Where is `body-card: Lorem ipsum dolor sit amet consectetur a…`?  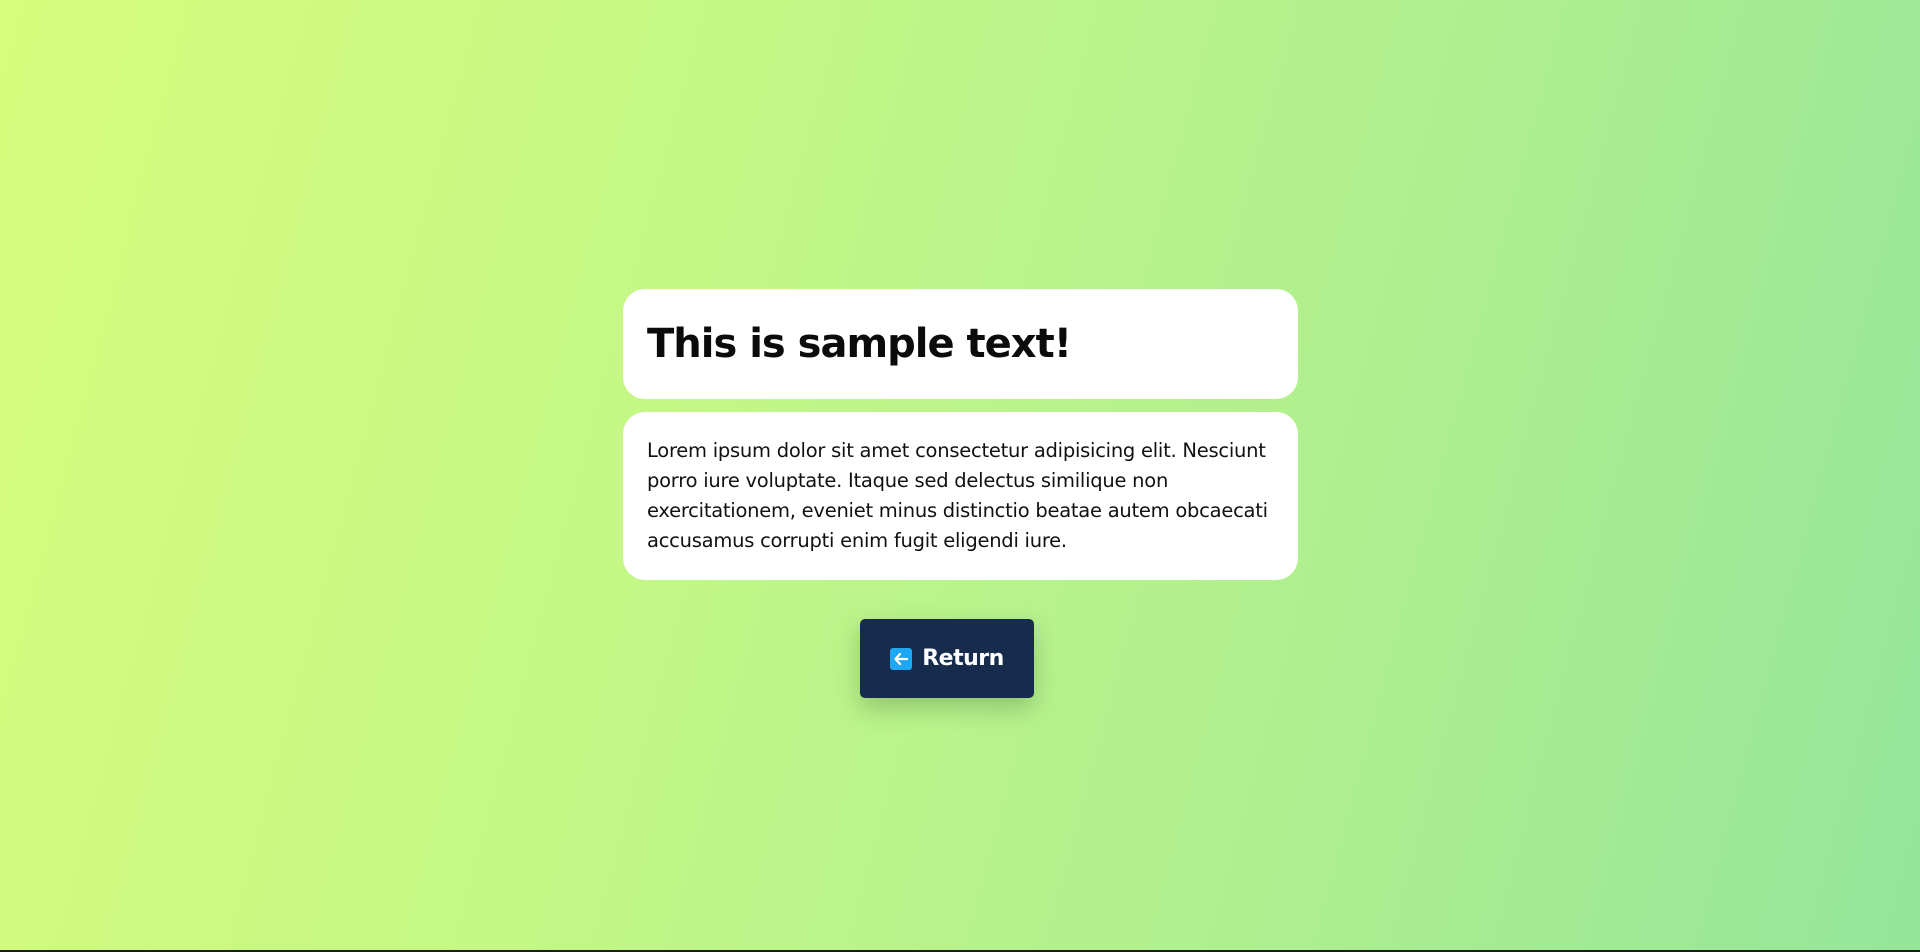 body-card: Lorem ipsum dolor sit amet consectetur a… is located at coordinates (960, 496).